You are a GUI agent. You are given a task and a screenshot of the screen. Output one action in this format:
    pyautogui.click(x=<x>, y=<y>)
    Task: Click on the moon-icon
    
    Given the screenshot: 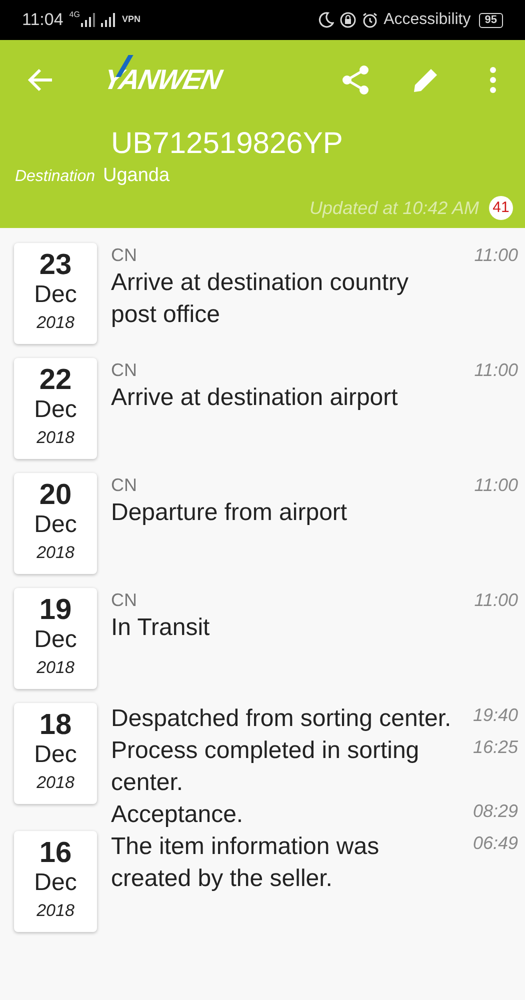 What is the action you would take?
    pyautogui.click(x=326, y=20)
    